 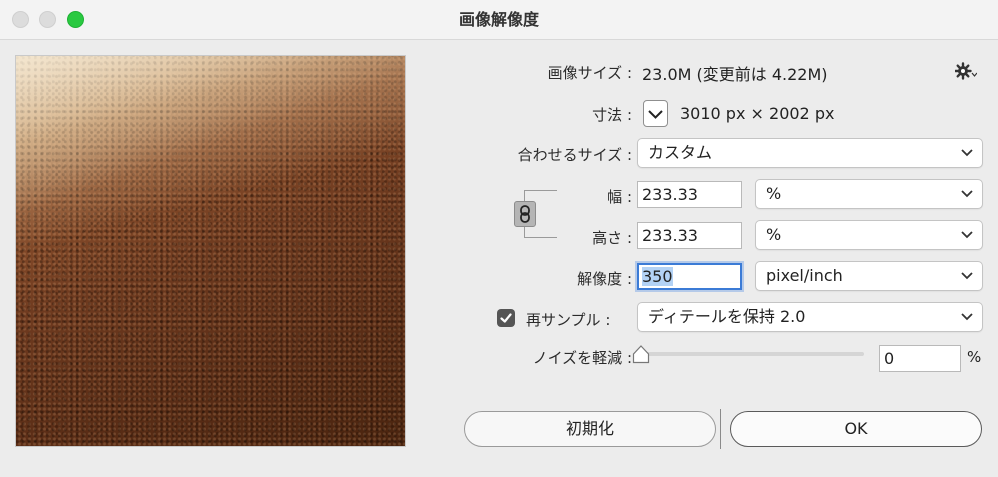 What do you see at coordinates (720, 429) in the screenshot?
I see `button-divider` at bounding box center [720, 429].